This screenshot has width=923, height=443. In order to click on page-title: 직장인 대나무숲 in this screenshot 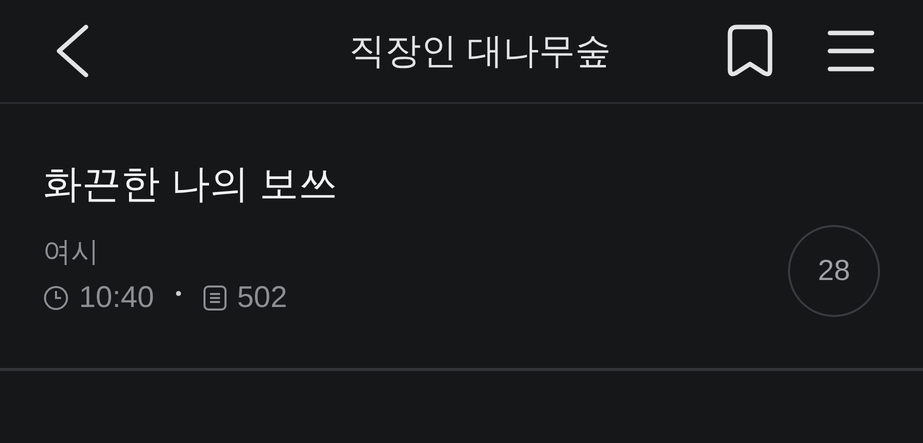, I will do `click(479, 50)`.